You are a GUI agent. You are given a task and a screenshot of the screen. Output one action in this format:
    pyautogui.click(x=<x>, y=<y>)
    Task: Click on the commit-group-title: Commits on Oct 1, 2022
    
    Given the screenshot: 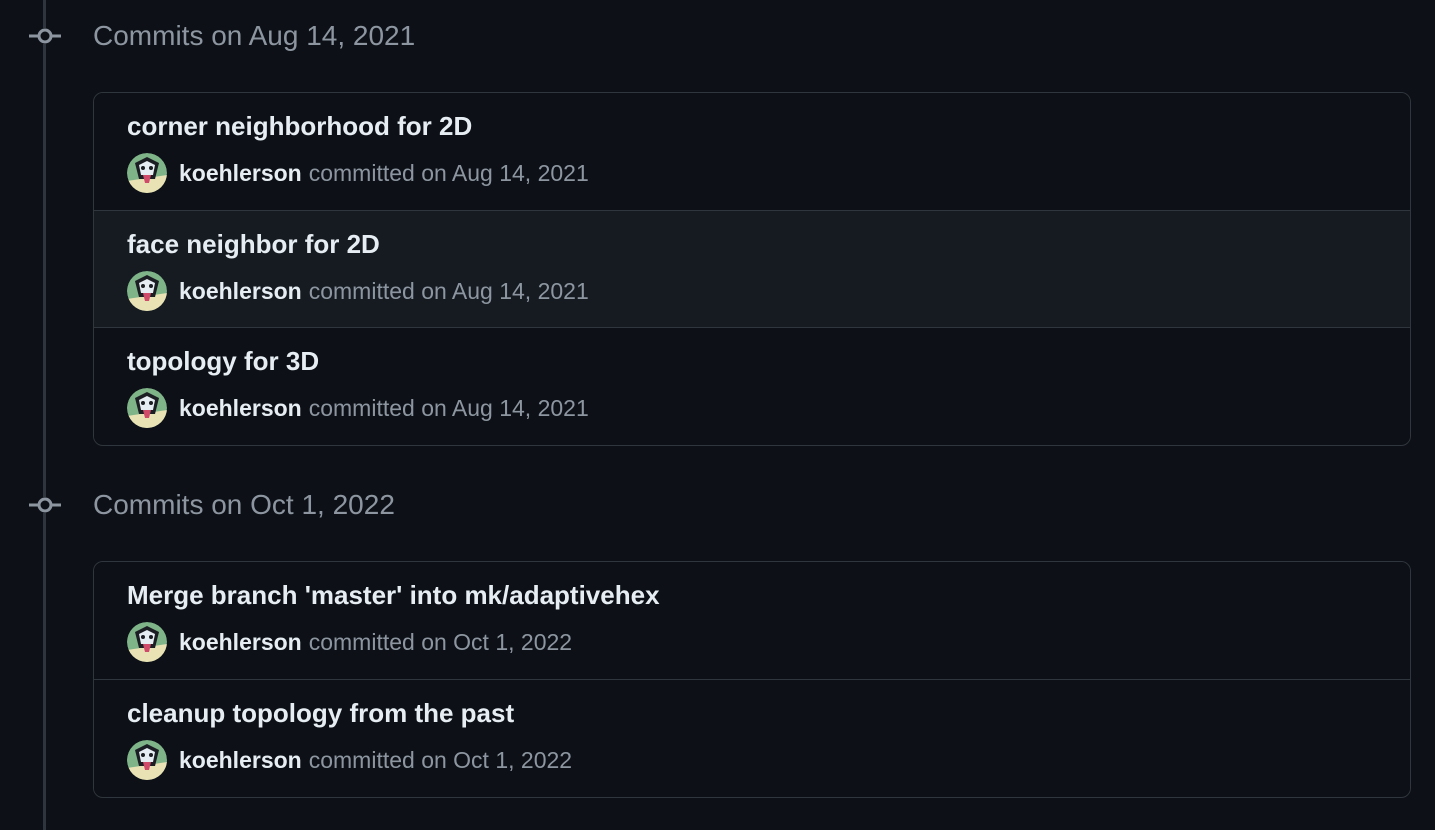 What is the action you would take?
    pyautogui.click(x=244, y=504)
    